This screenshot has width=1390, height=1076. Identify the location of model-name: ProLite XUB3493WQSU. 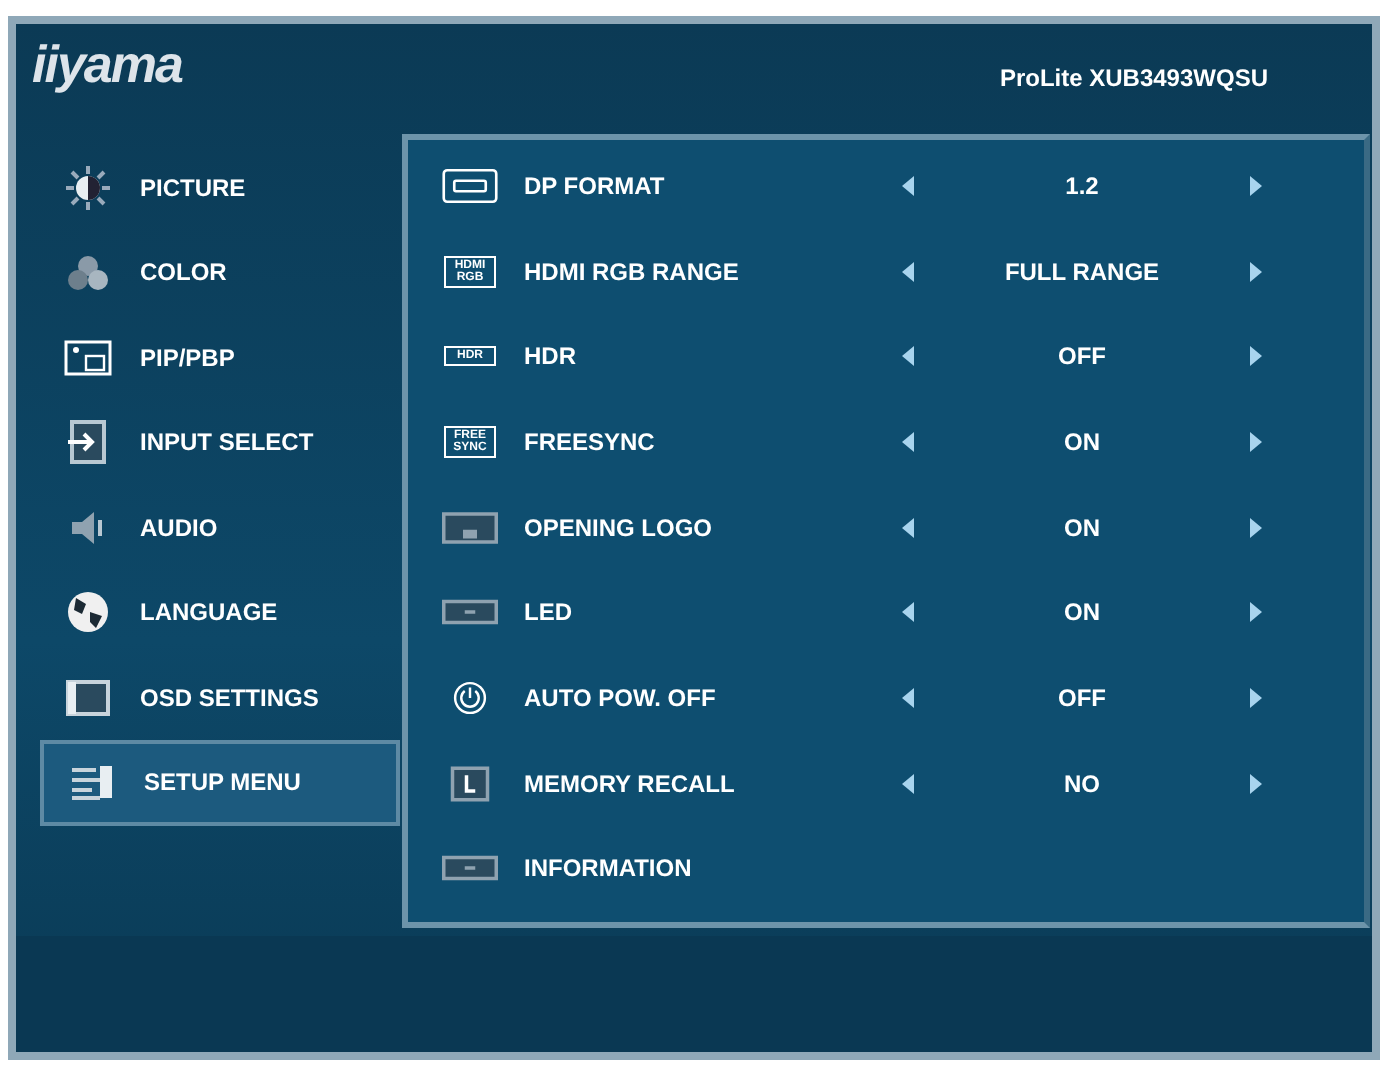
(1133, 78).